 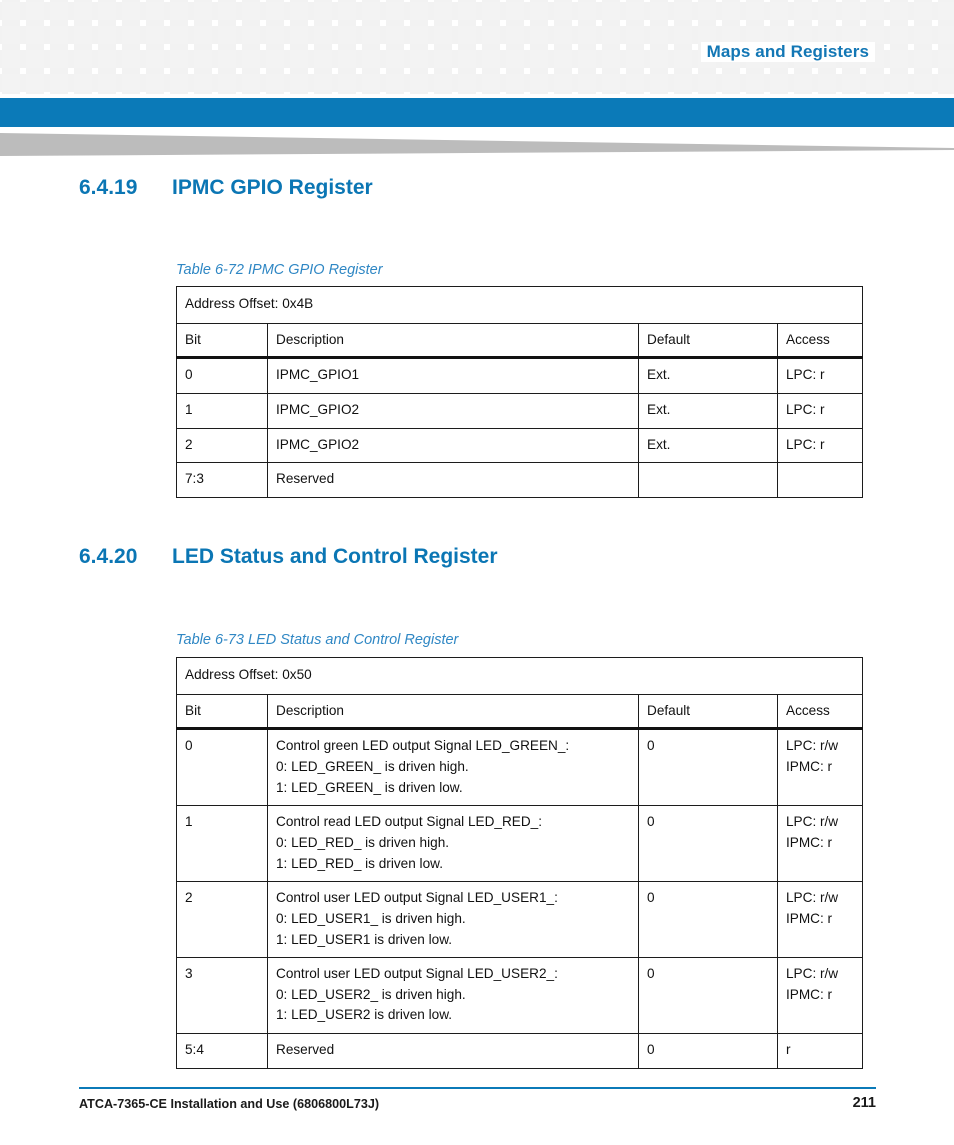 What do you see at coordinates (864, 1103) in the screenshot?
I see `footer-page-number: 211` at bounding box center [864, 1103].